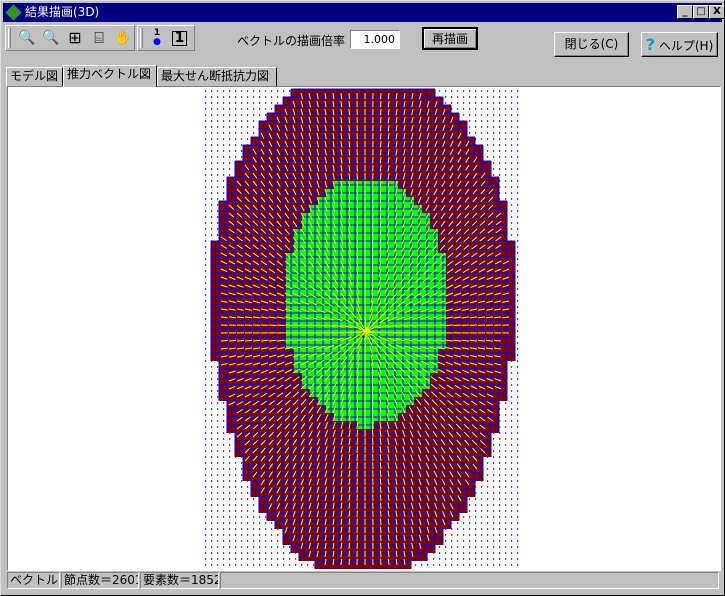  What do you see at coordinates (686, 46) in the screenshot?
I see `help-label: ヘルプ(H)` at bounding box center [686, 46].